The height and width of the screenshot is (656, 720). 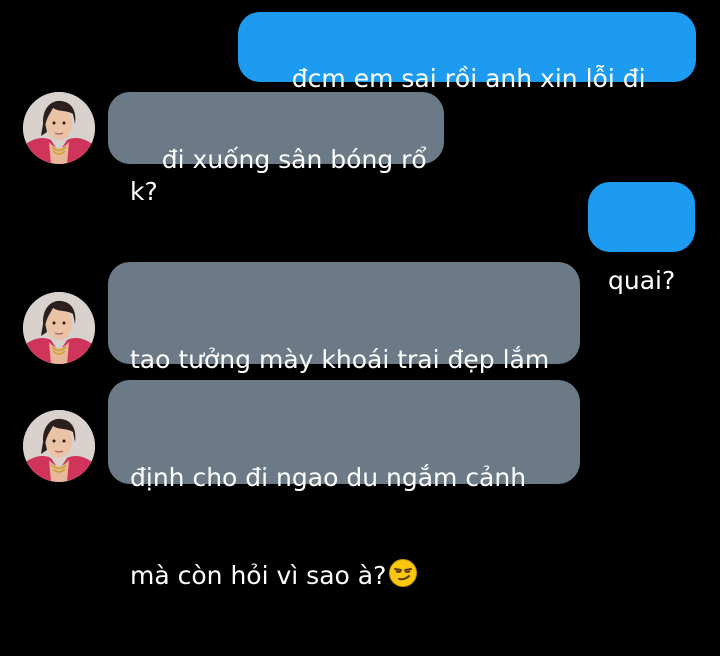 What do you see at coordinates (282, 175) in the screenshot?
I see `message-text: đi xuống sân bóng rổ k?` at bounding box center [282, 175].